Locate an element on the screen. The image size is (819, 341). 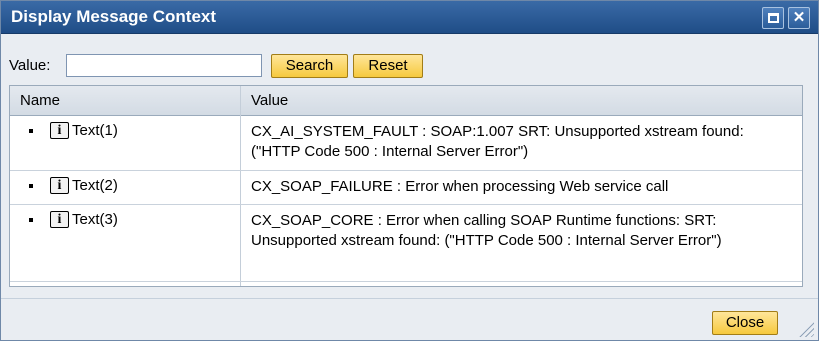
search-button: Search is located at coordinates (309, 66).